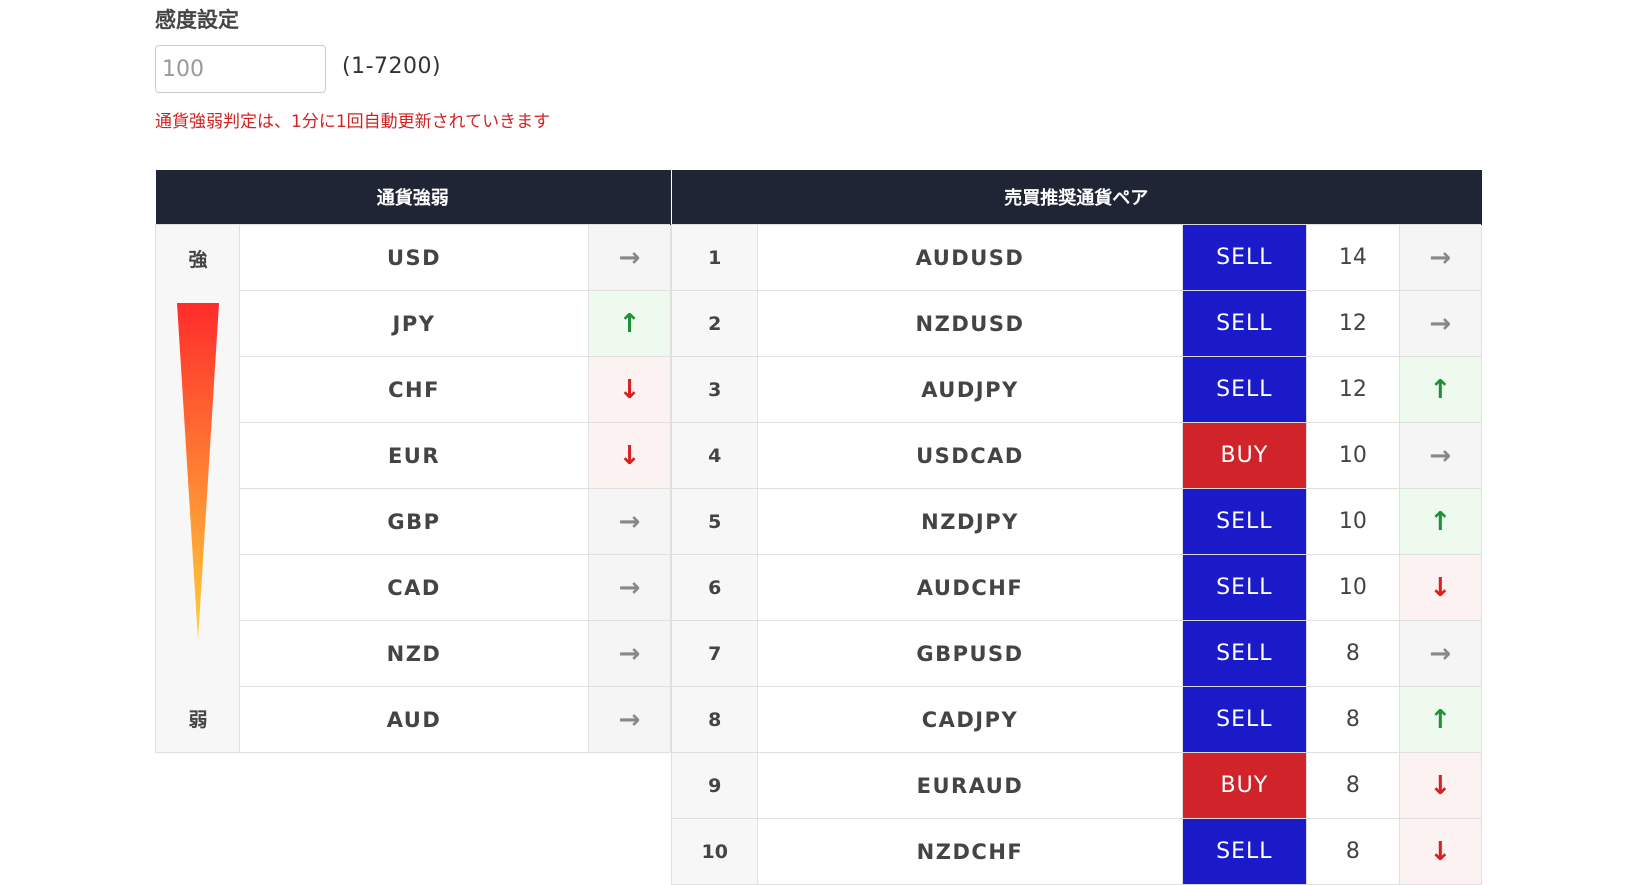  Describe the element at coordinates (970, 653) in the screenshot. I see `pair-name: GBPUSD` at that location.